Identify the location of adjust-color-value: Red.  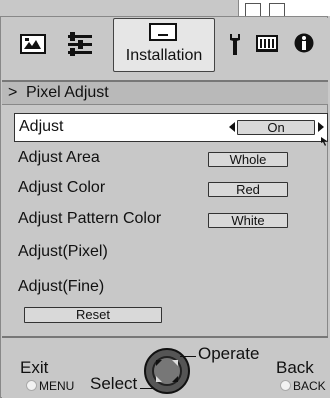
(248, 189).